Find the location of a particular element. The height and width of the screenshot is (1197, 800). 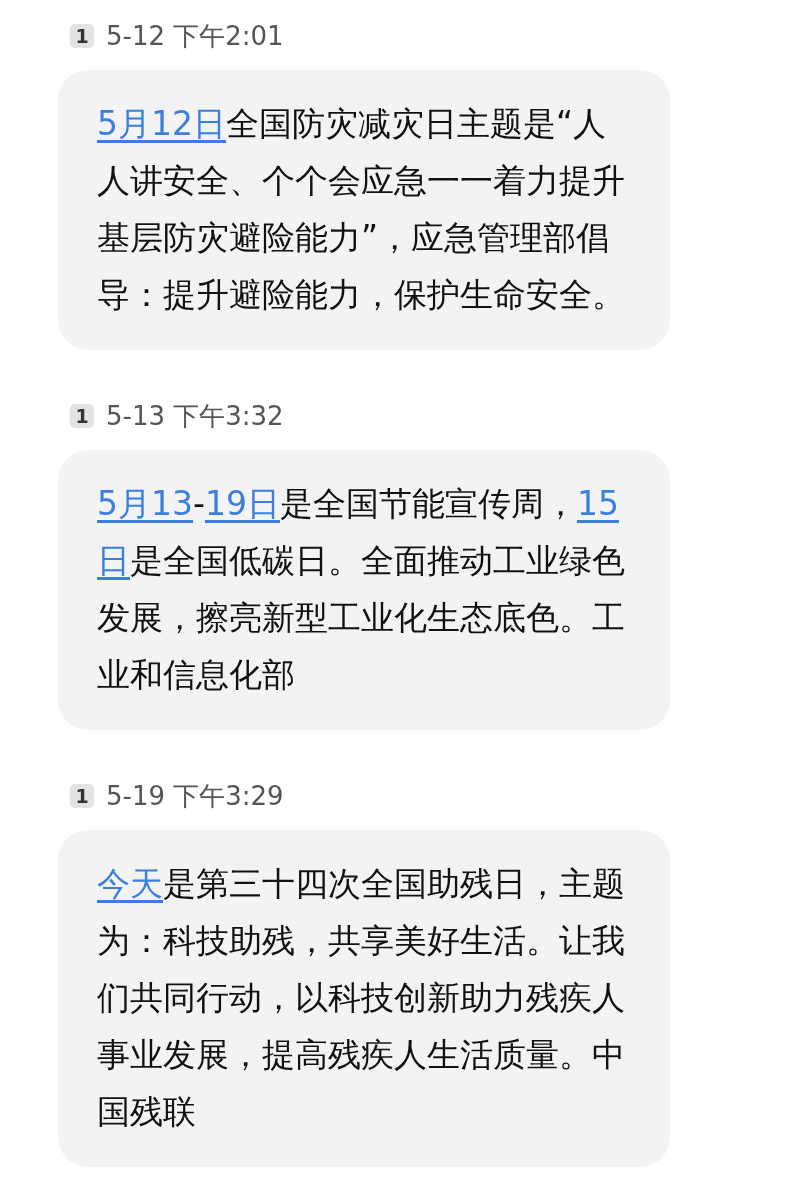

message-time: 5-13 下午3:32 is located at coordinates (195, 416).